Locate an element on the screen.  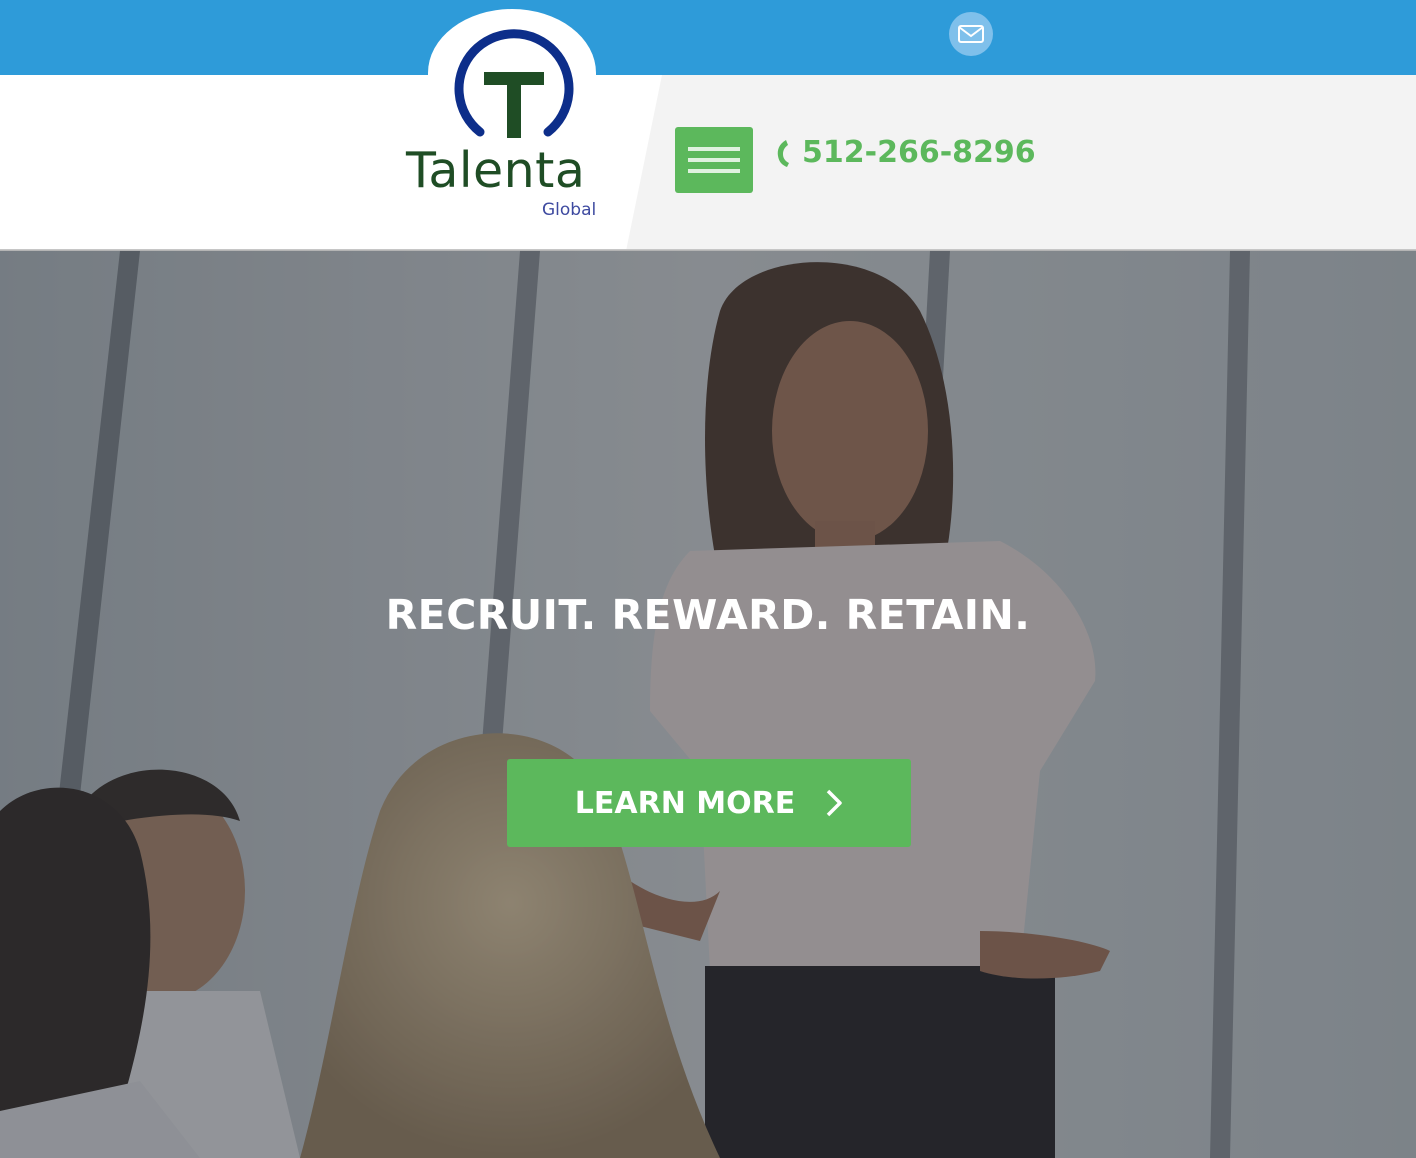
hero-headline: RECRUIT. REWARD. RETAIN. is located at coordinates (708, 615).